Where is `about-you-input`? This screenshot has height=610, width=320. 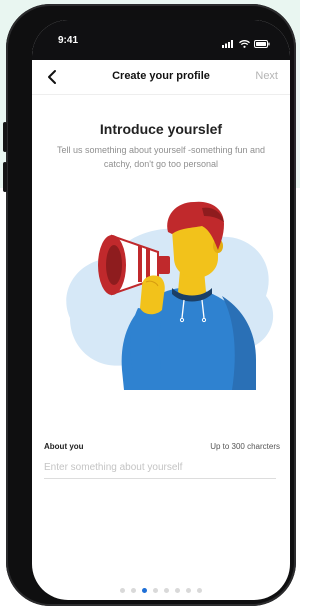 about-you-input is located at coordinates (160, 467).